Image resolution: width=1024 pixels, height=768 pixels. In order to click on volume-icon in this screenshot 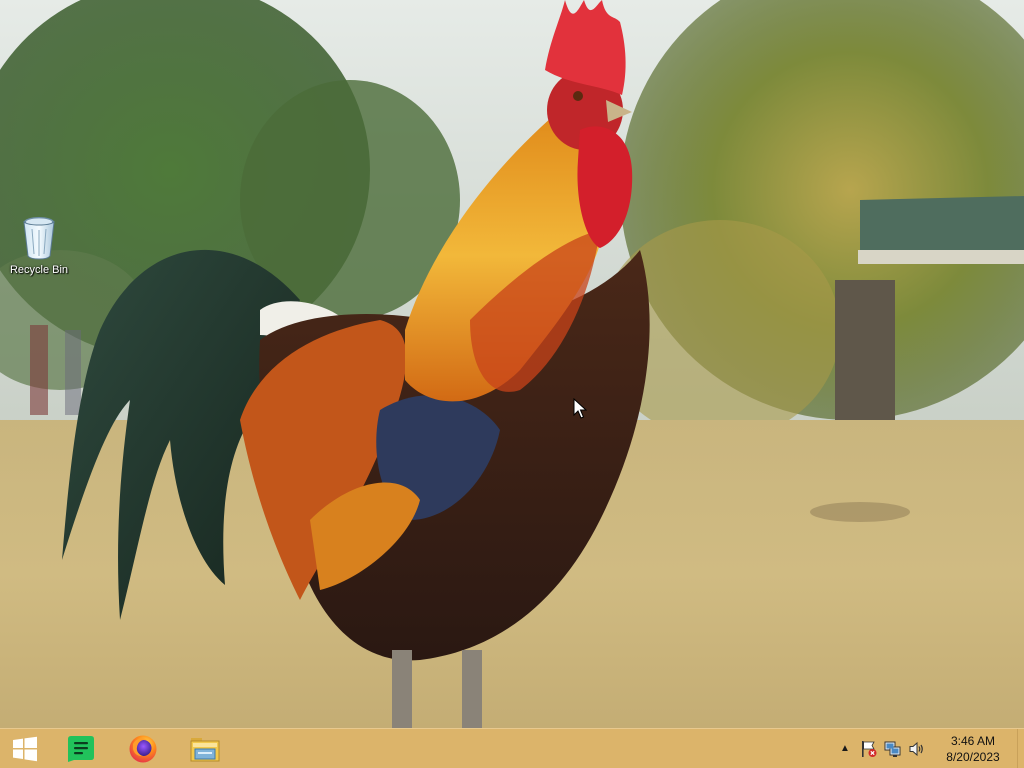, I will do `click(916, 748)`.